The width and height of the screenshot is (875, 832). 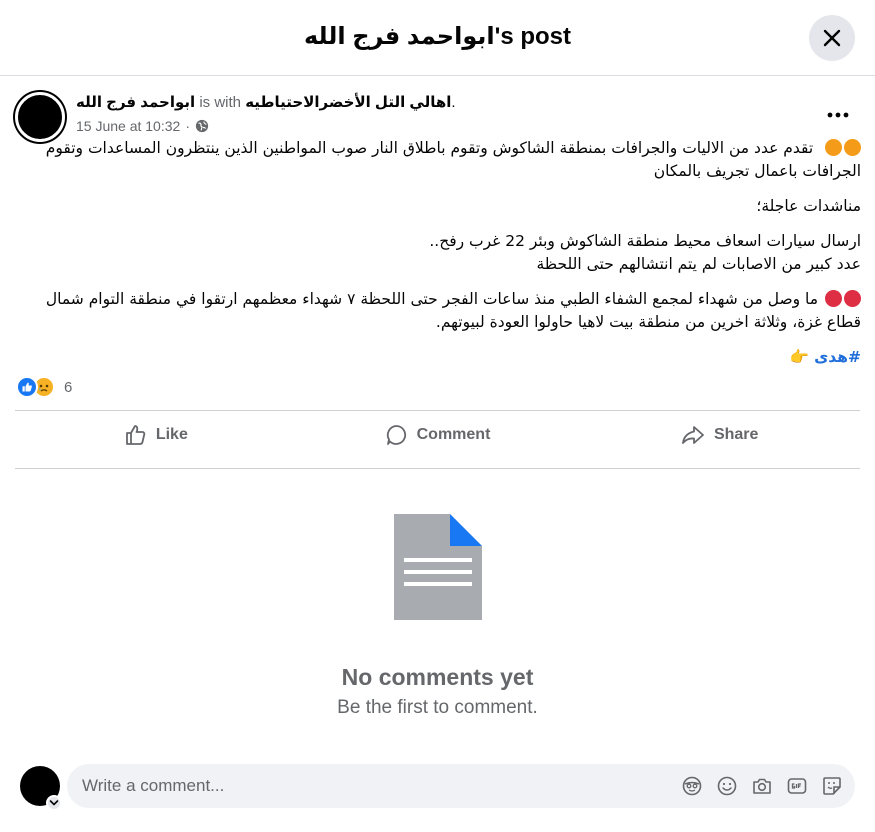 I want to click on hashtag-link: #هدى, so click(x=837, y=357).